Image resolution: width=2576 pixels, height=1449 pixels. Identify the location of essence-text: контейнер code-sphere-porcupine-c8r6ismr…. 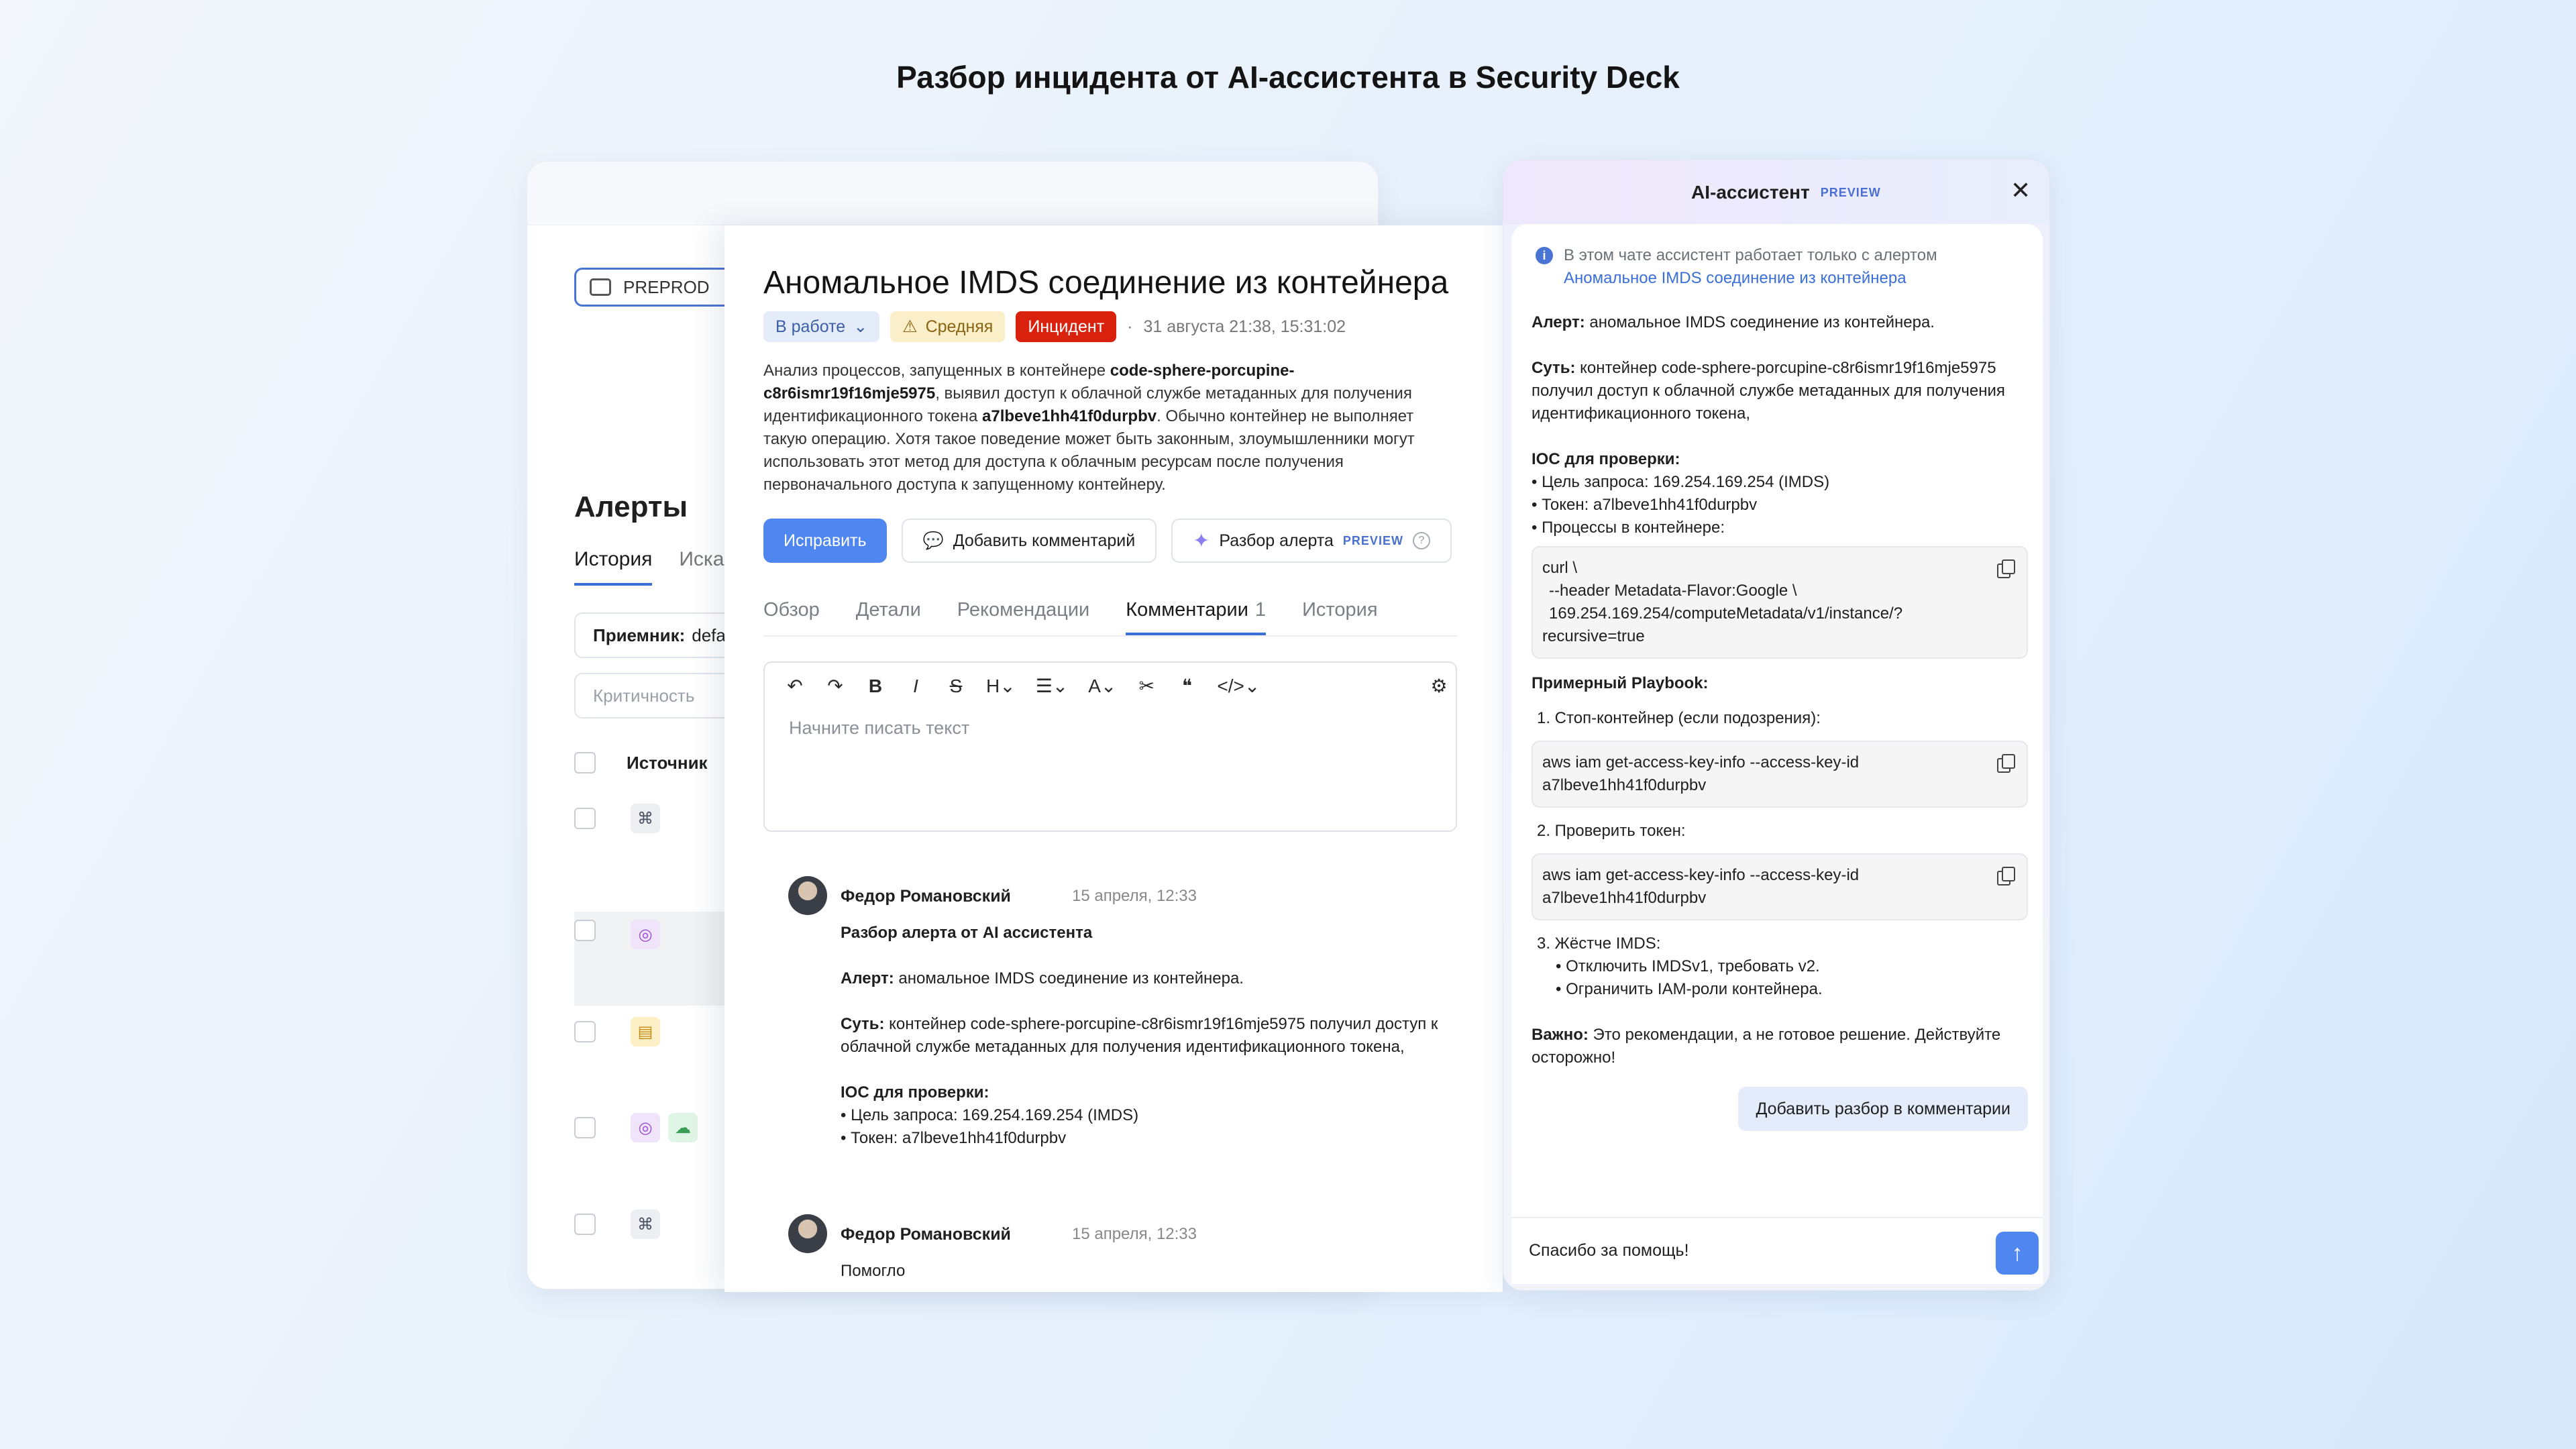
(1139, 1035).